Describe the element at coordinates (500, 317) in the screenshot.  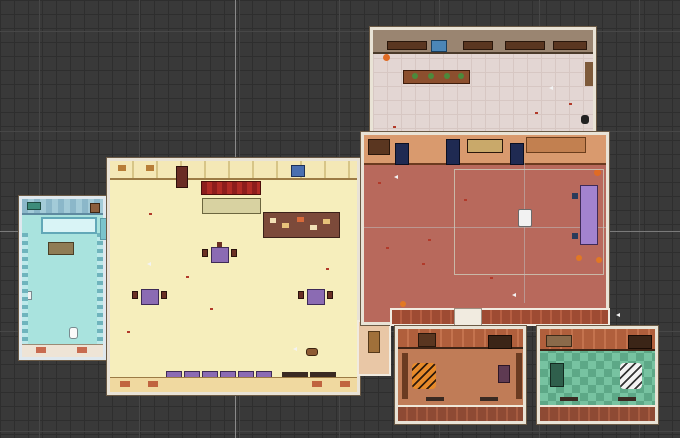
I see `salon-lower-wall` at that location.